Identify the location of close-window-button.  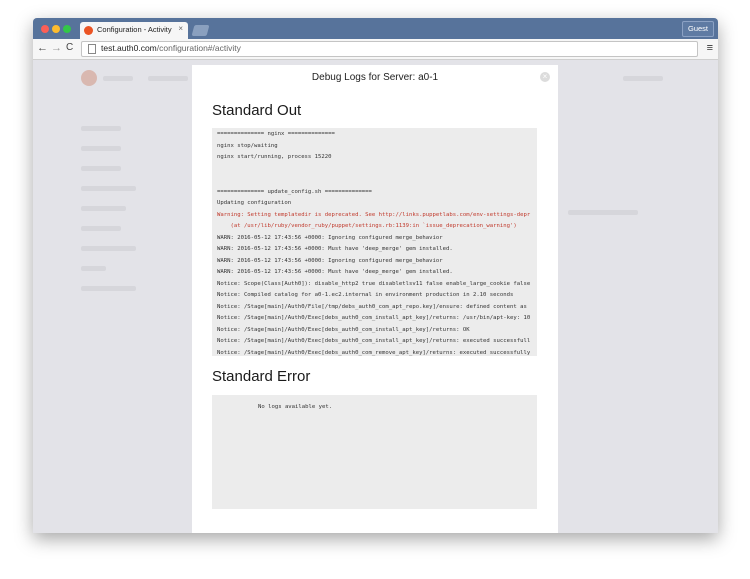
(45, 29).